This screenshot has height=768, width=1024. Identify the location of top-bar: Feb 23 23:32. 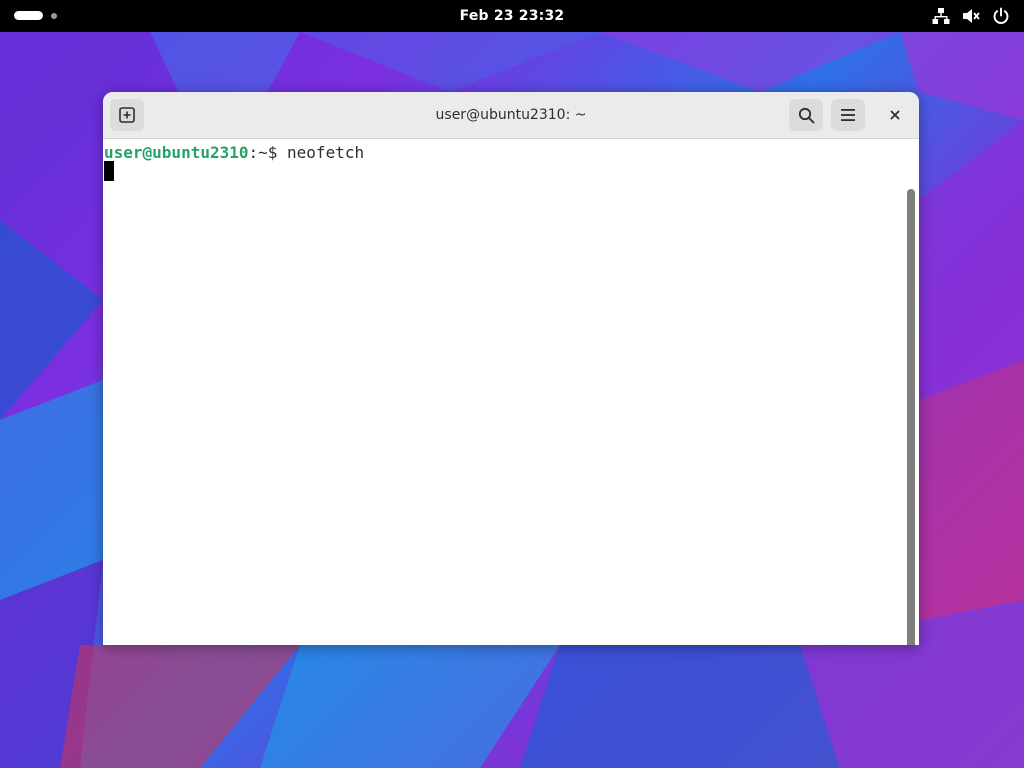
(512, 16).